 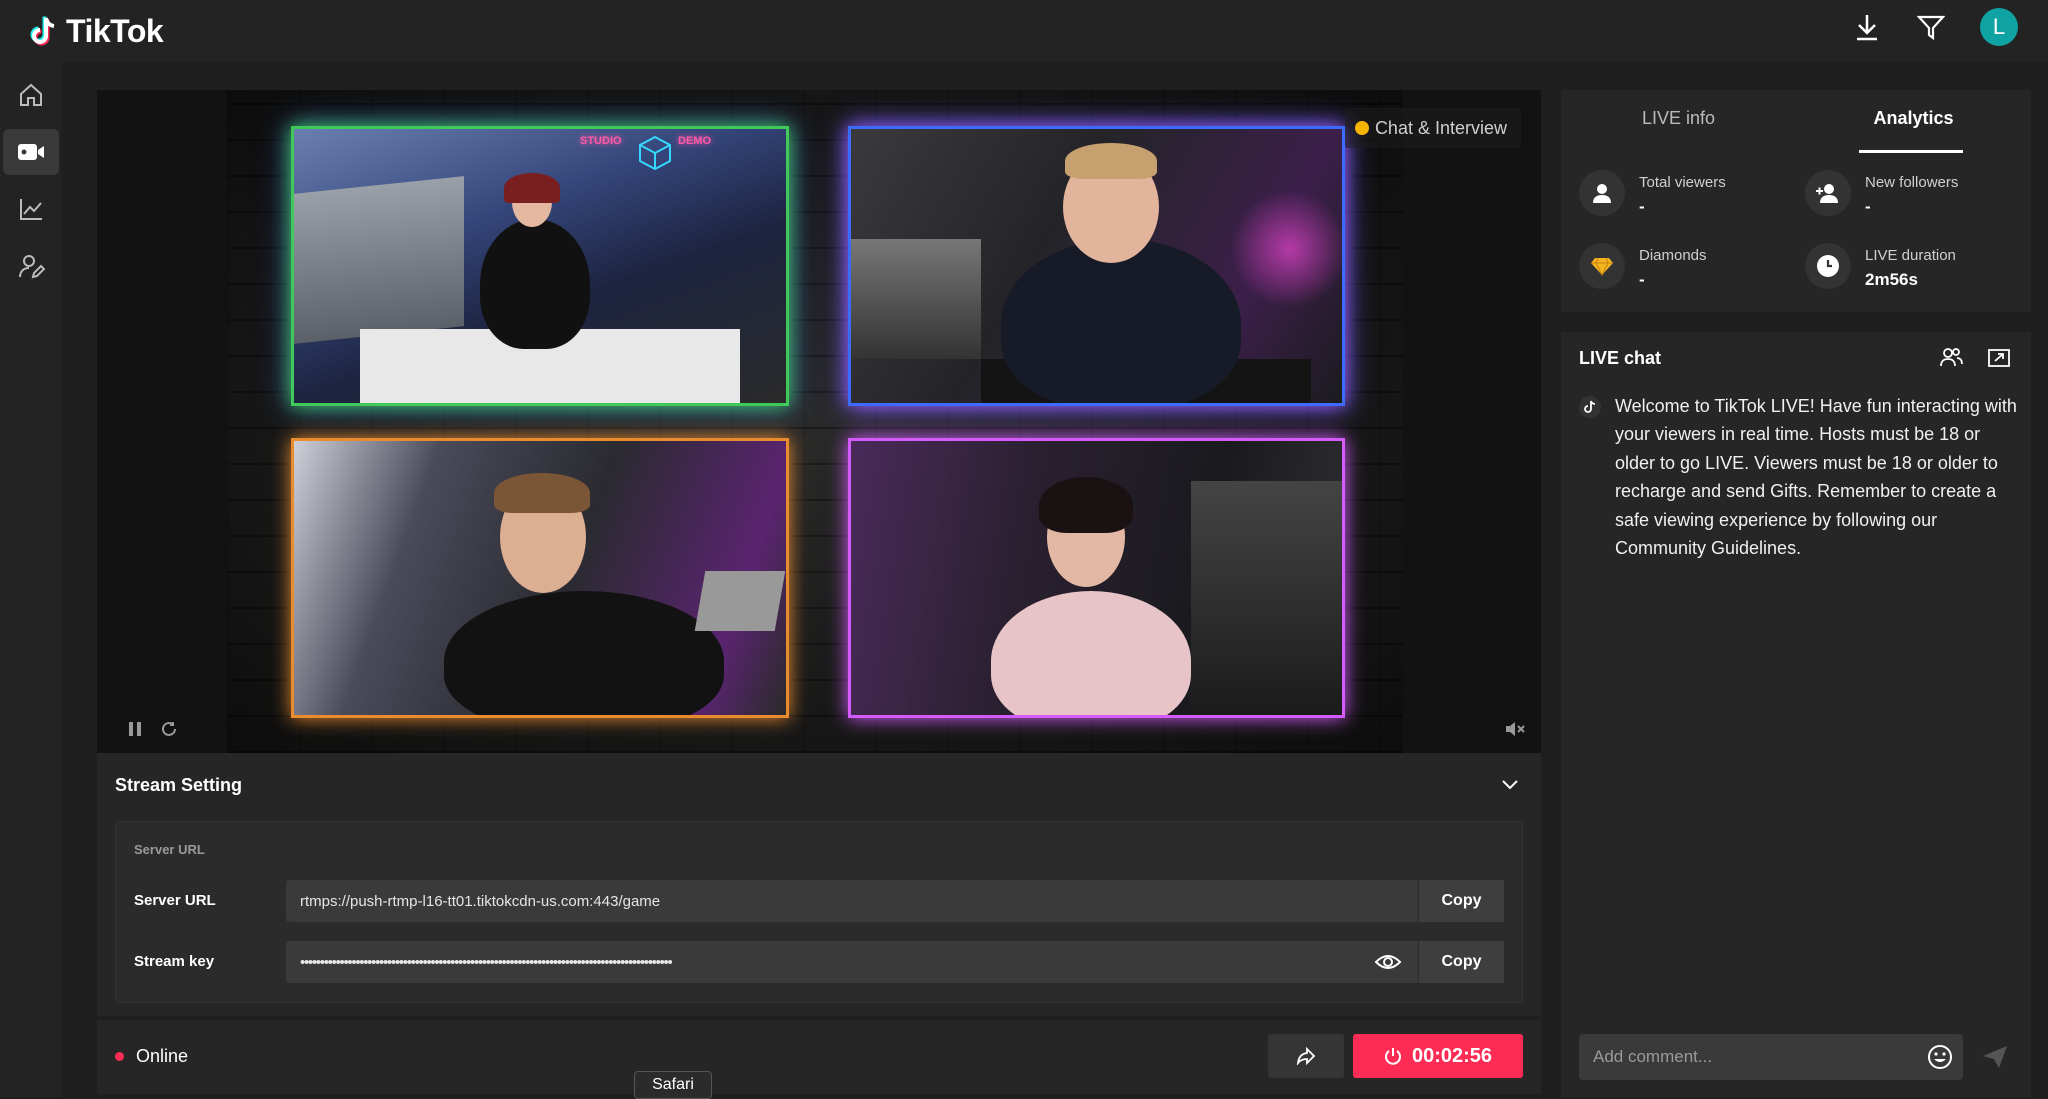 What do you see at coordinates (1999, 359) in the screenshot?
I see `popout-icon` at bounding box center [1999, 359].